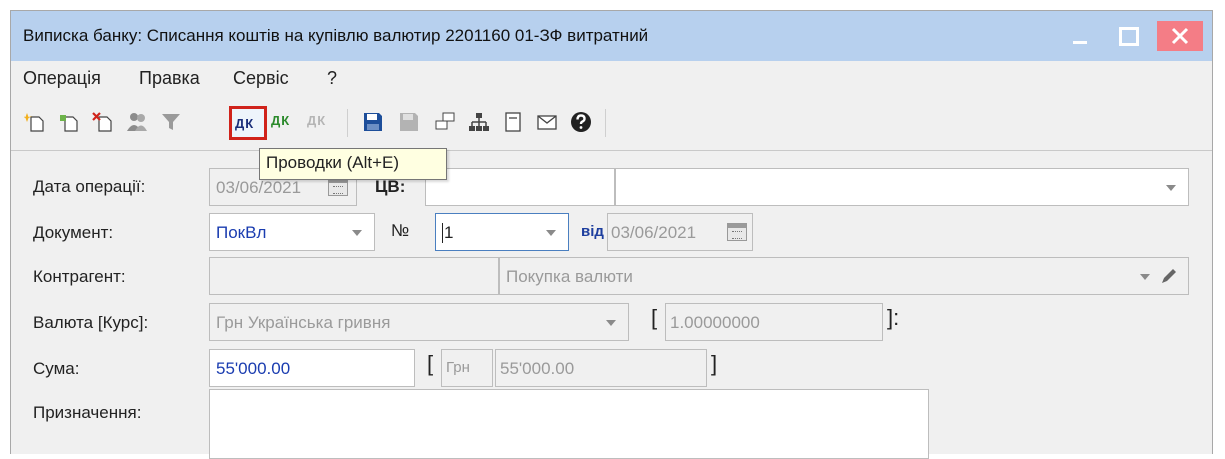 This screenshot has height=459, width=1225. Describe the element at coordinates (353, 164) in the screenshot. I see `entries-tooltip: Проводки (Alt+E)` at that location.